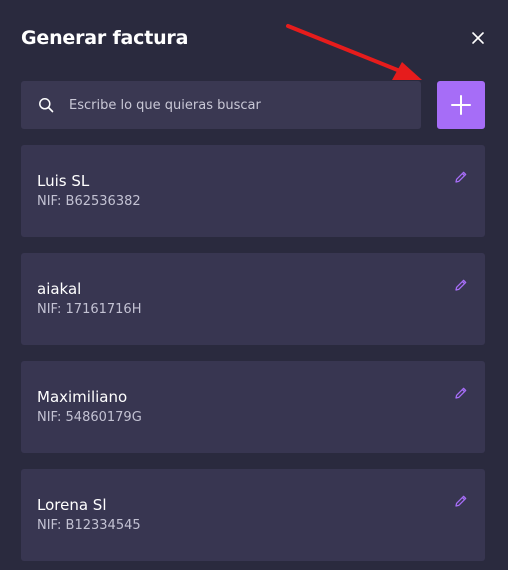  I want to click on client-card: aiakal NIF: 17161716H, so click(253, 299).